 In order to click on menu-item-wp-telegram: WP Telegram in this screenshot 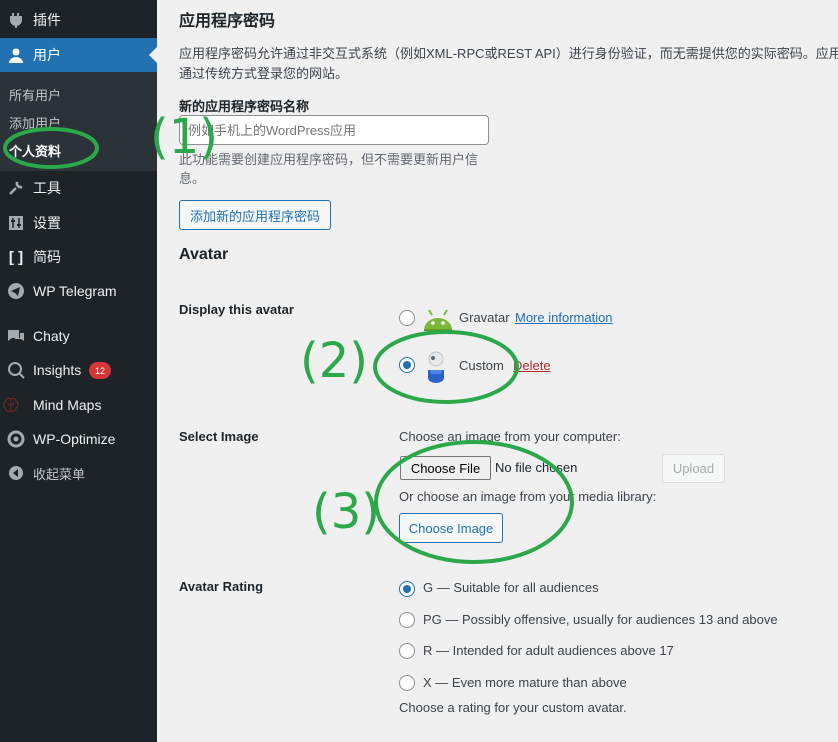, I will do `click(78, 291)`.